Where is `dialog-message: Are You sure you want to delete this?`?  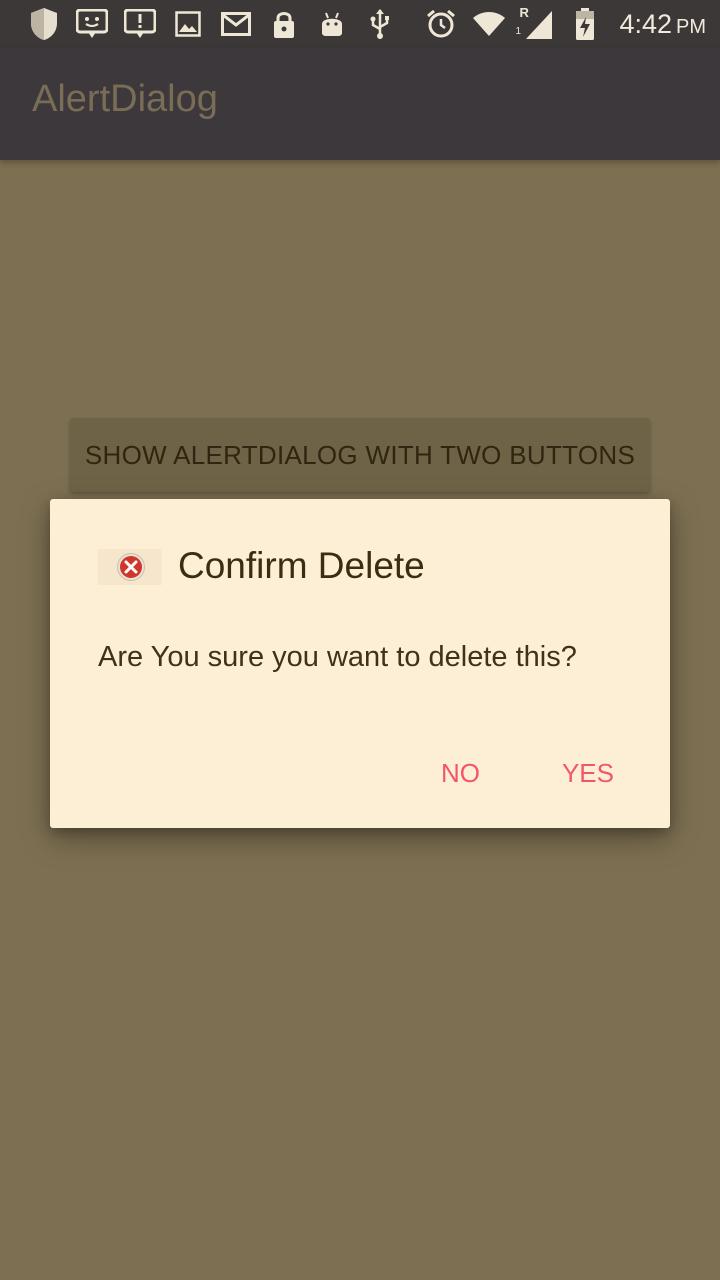 dialog-message: Are You sure you want to delete this? is located at coordinates (337, 657).